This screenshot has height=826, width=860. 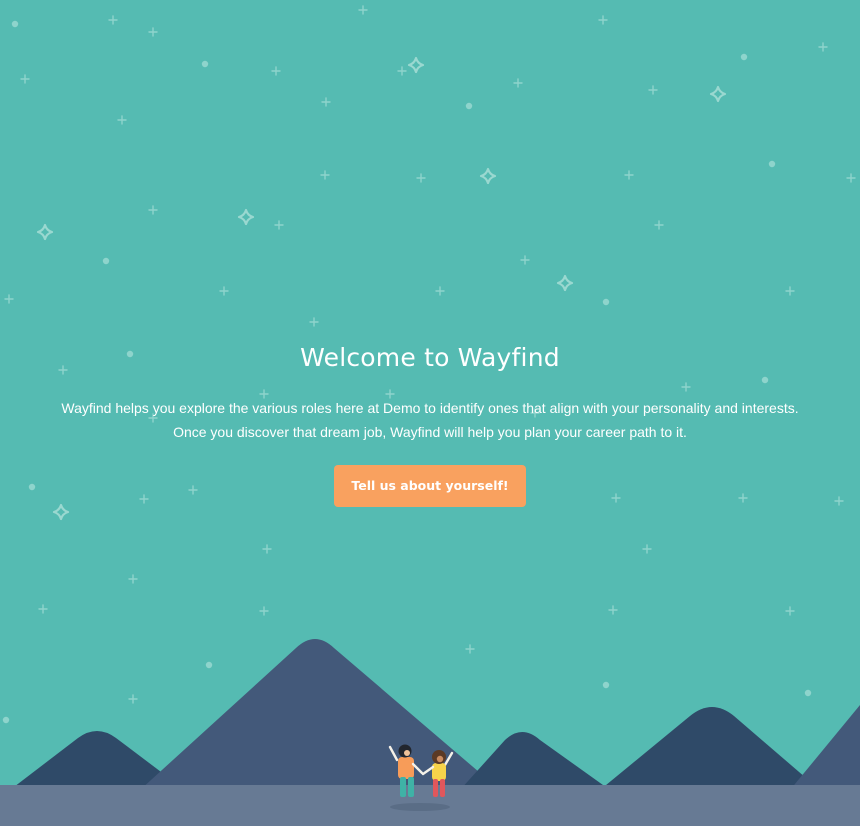 What do you see at coordinates (430, 357) in the screenshot?
I see `page-title: Welcome to Wayfind` at bounding box center [430, 357].